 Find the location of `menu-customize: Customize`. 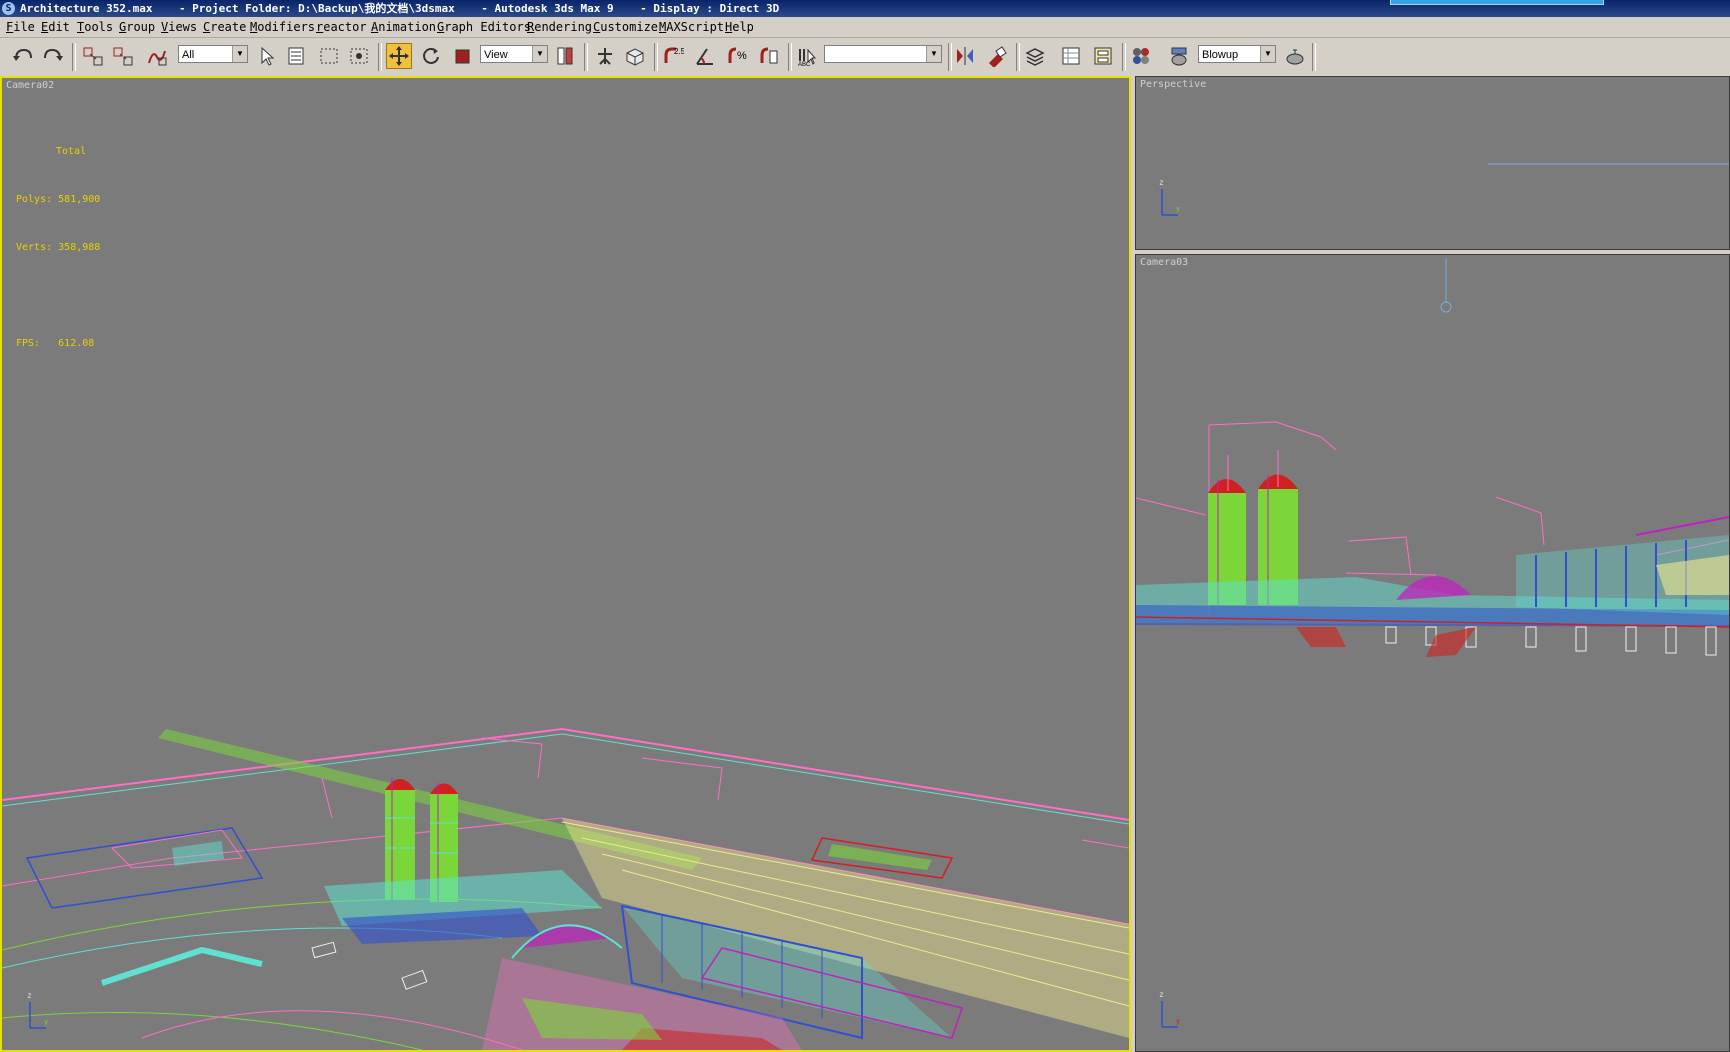

menu-customize: Customize is located at coordinates (625, 27).